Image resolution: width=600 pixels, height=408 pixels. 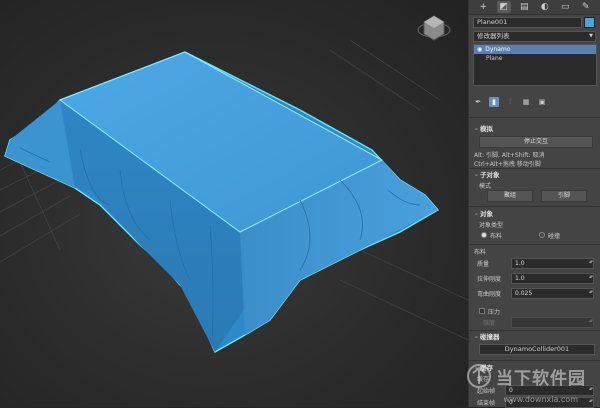 I want to click on stack-item-plane: Plane, so click(x=535, y=58).